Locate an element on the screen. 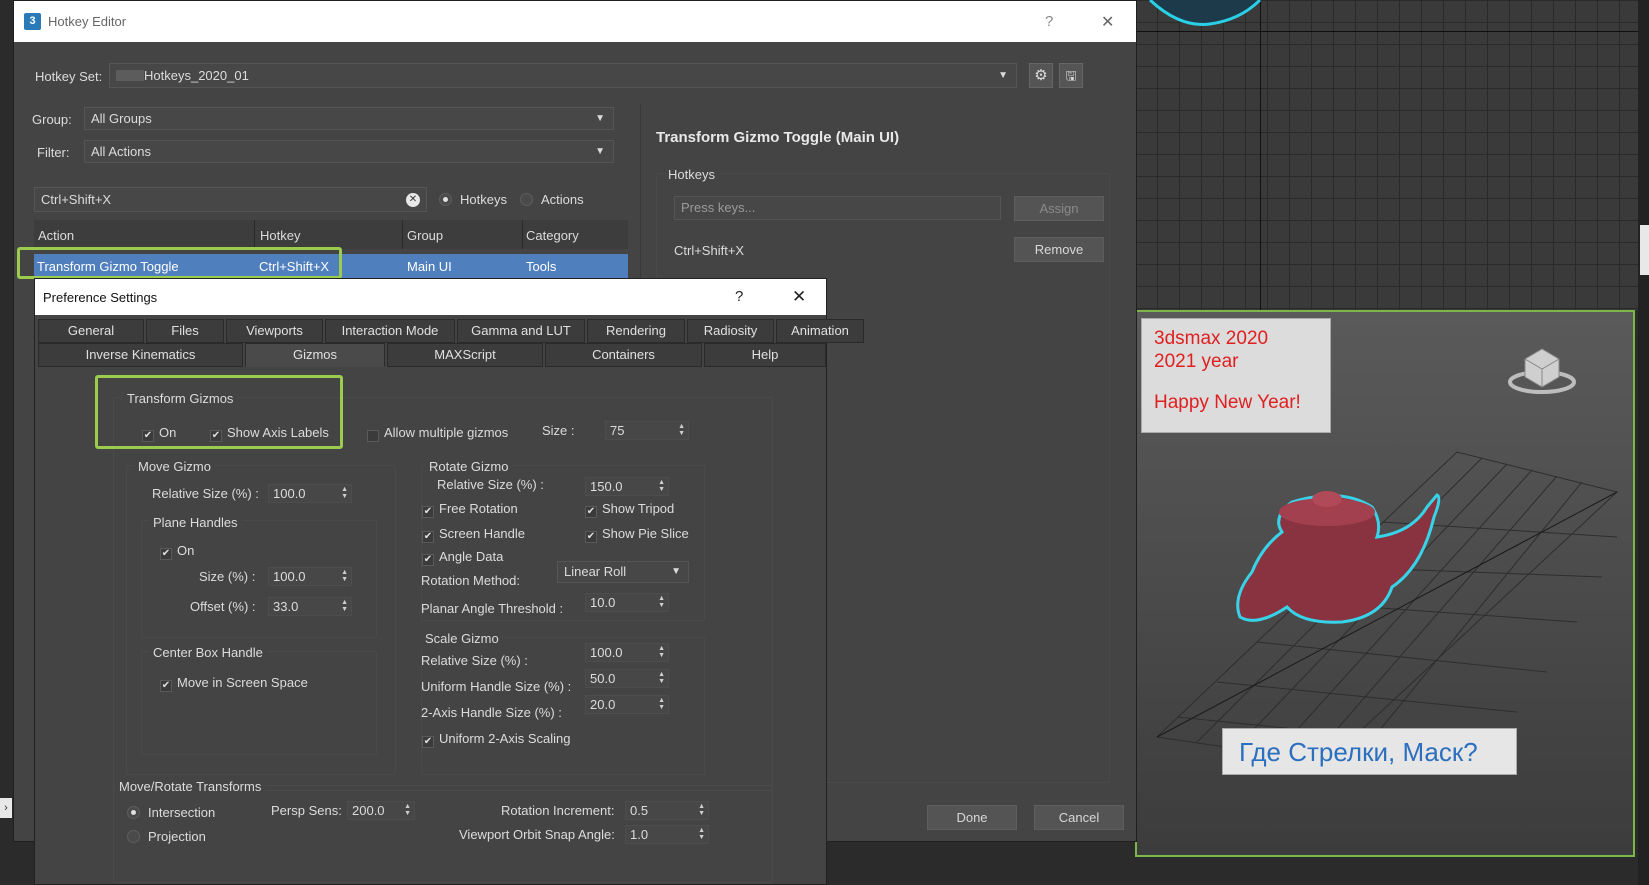 The height and width of the screenshot is (885, 1649). gear-icon: ⚙ is located at coordinates (1041, 75).